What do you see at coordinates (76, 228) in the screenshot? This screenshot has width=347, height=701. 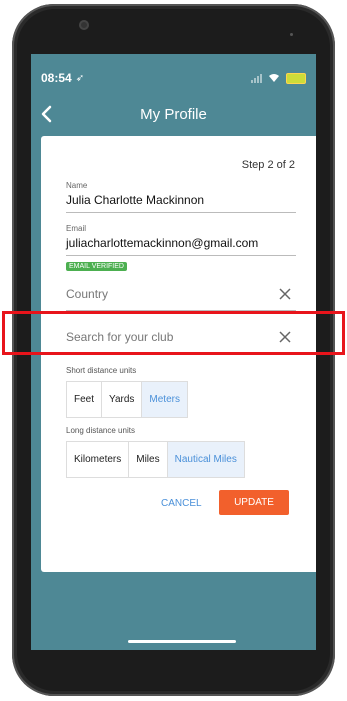 I see `email-label: Email` at bounding box center [76, 228].